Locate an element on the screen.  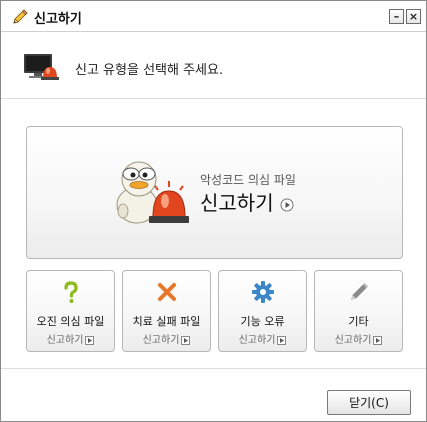
instruction-text: 신고 유형을 선택해 주세요. is located at coordinates (149, 70).